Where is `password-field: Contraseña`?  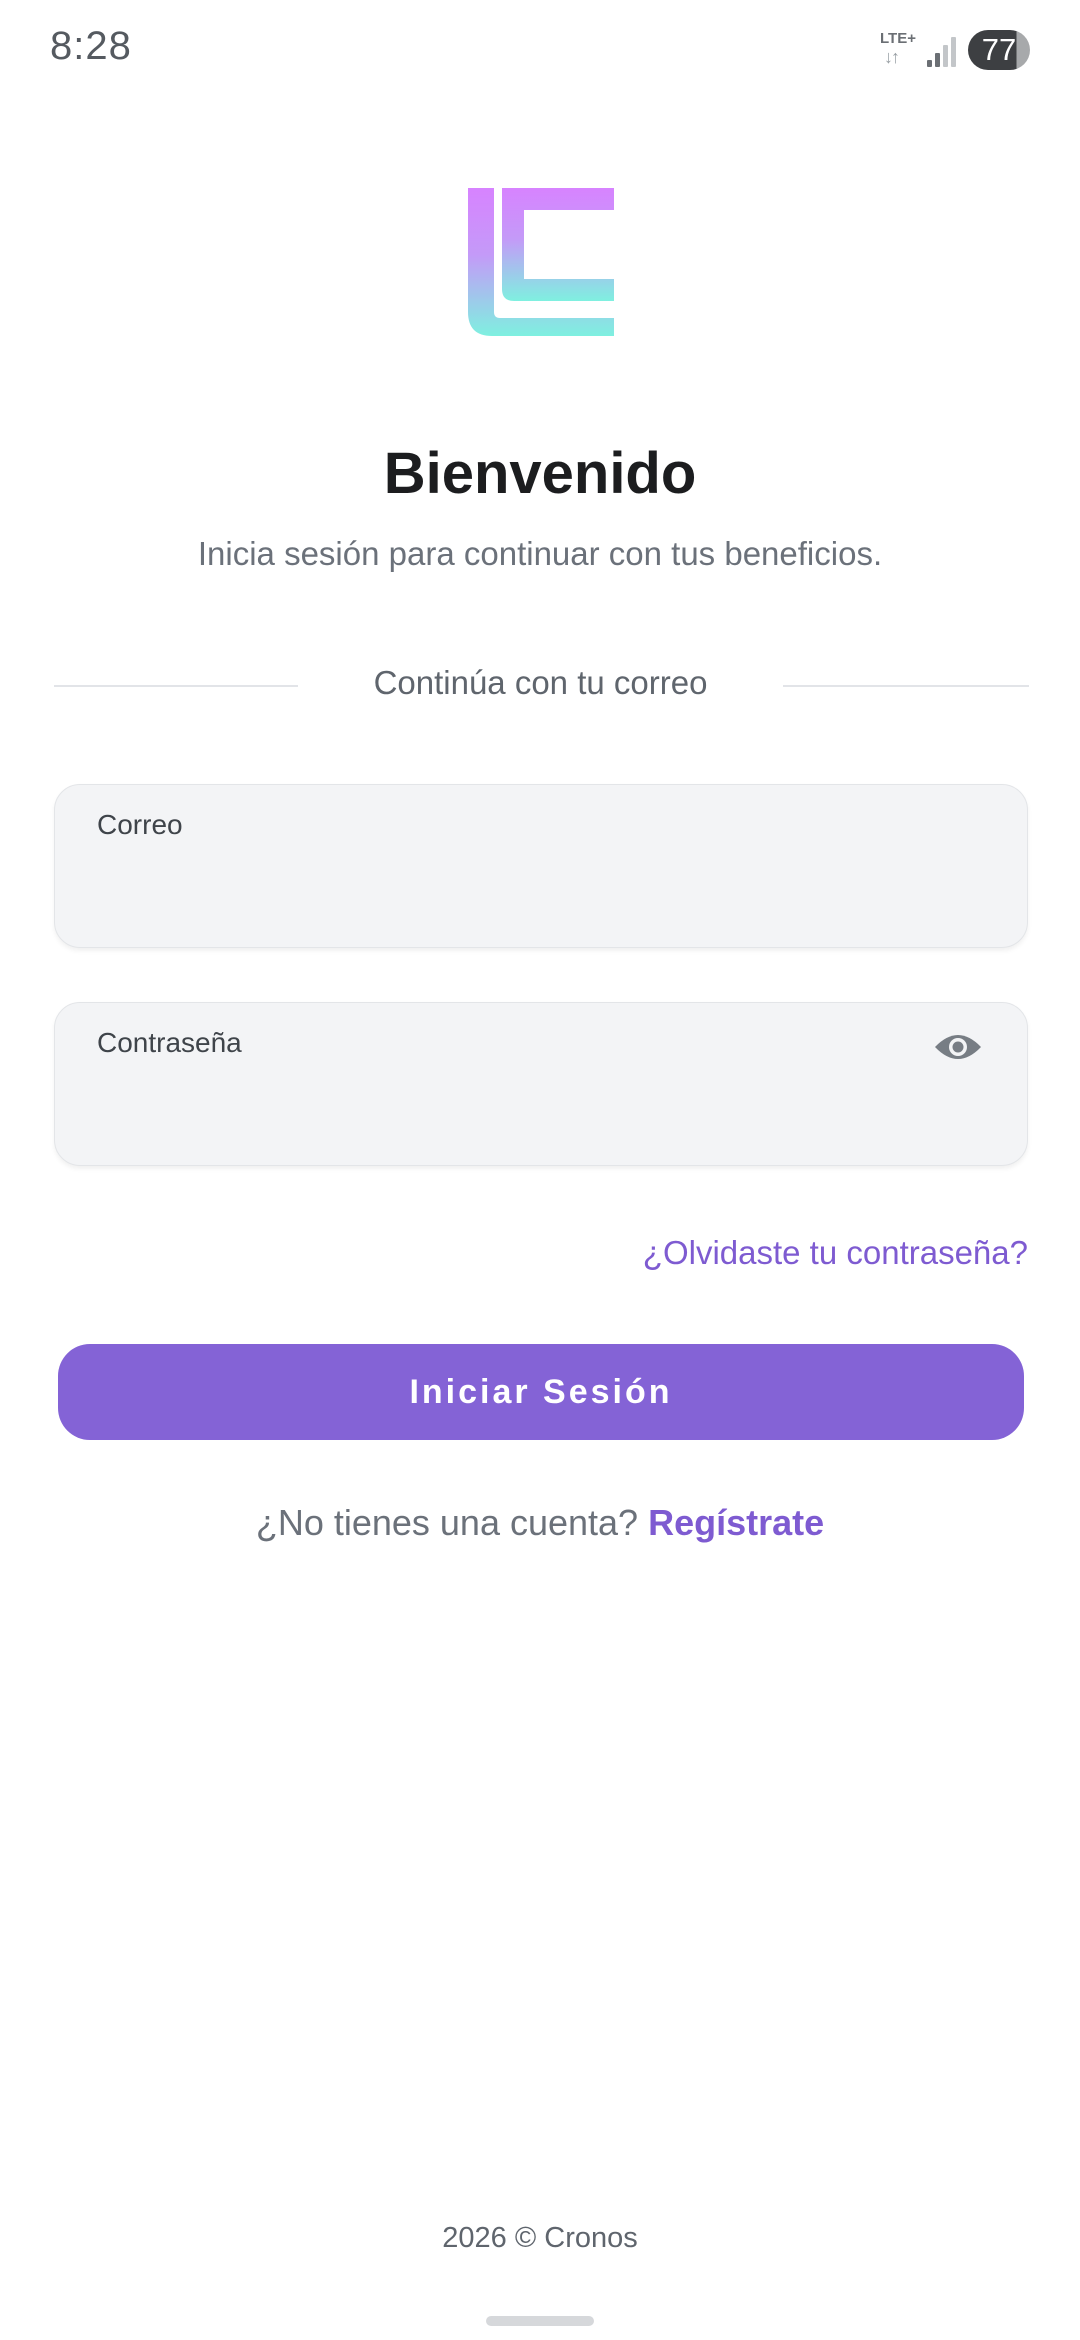 password-field: Contraseña is located at coordinates (541, 1084).